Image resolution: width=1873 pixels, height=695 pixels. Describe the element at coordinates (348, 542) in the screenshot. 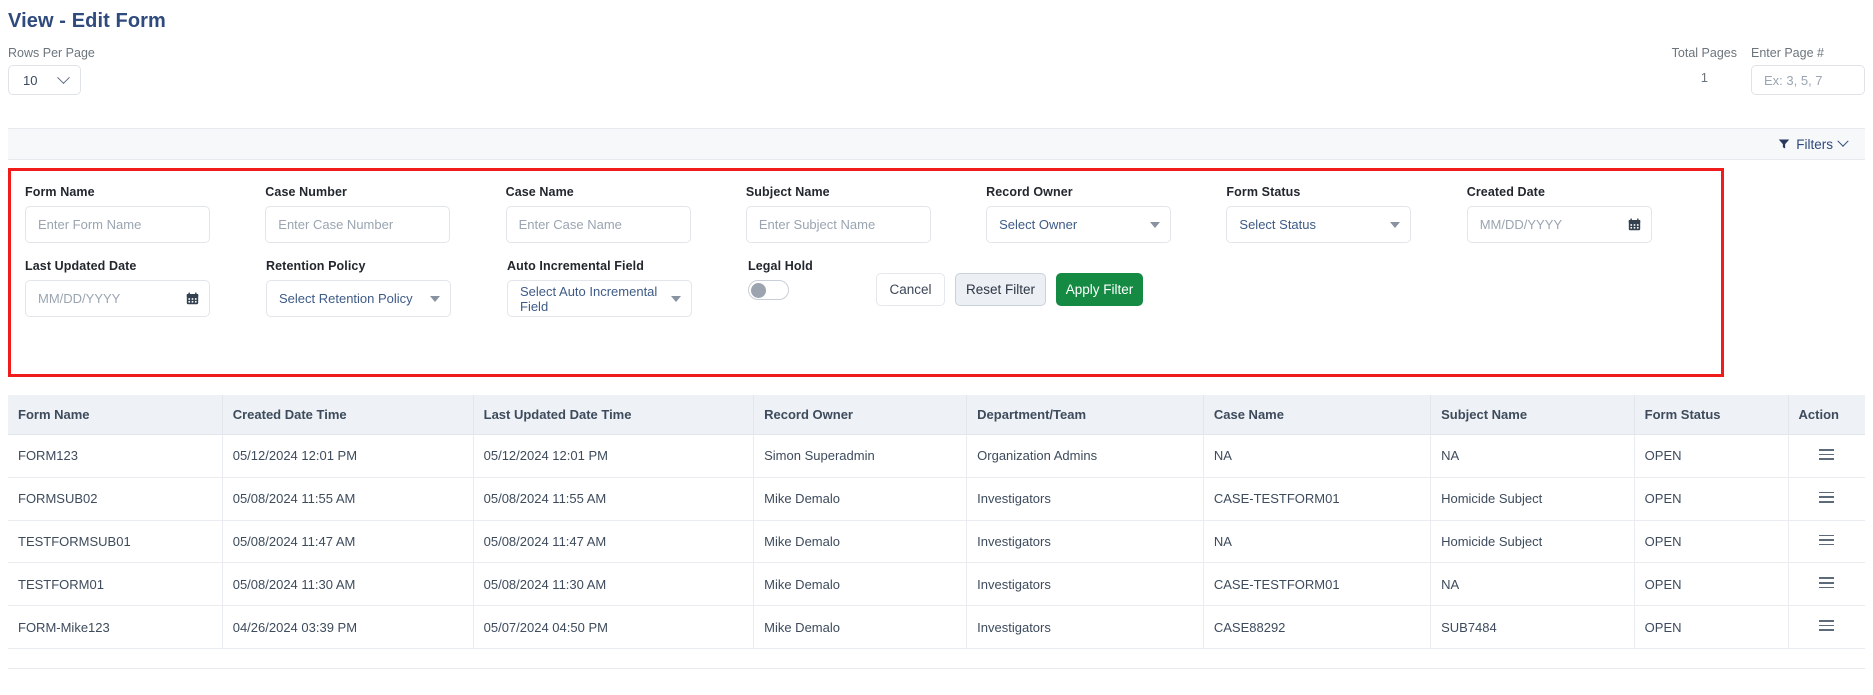

I see `cell-created: 05/08/2024 11:47 AM` at that location.